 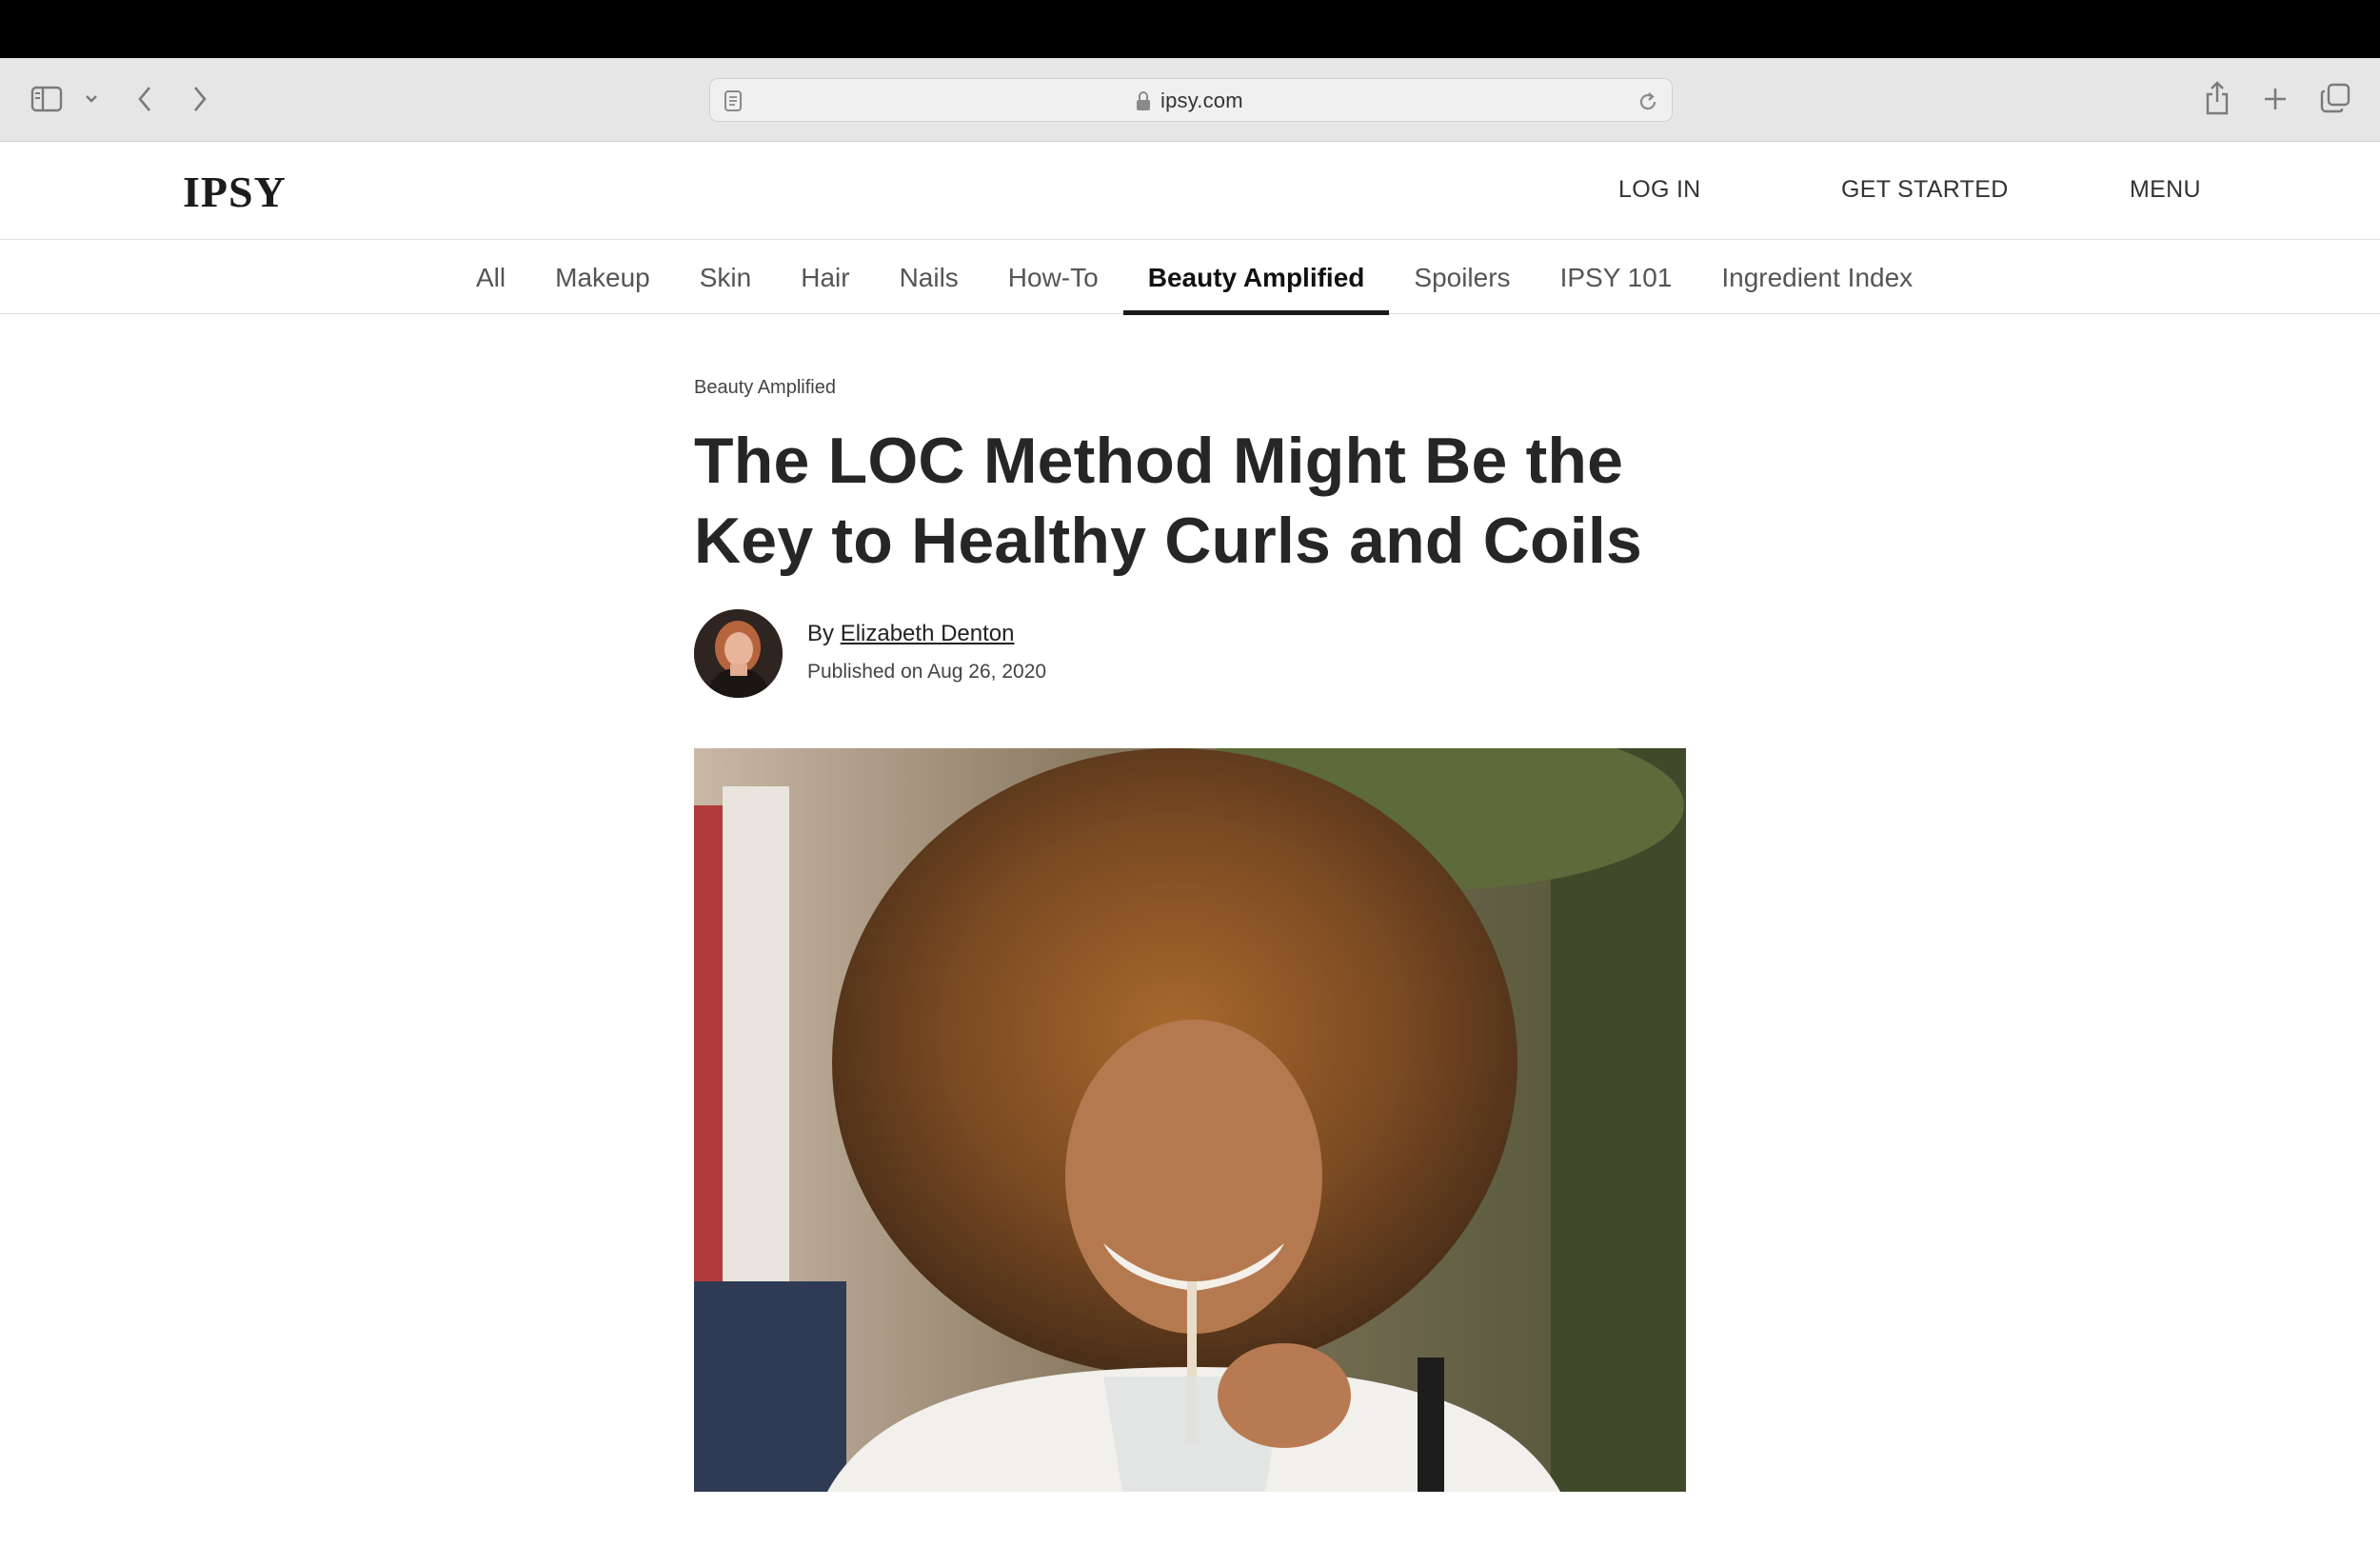 I want to click on site-header: IPSY LOG IN GET STARTED MENU, so click(x=1190, y=191).